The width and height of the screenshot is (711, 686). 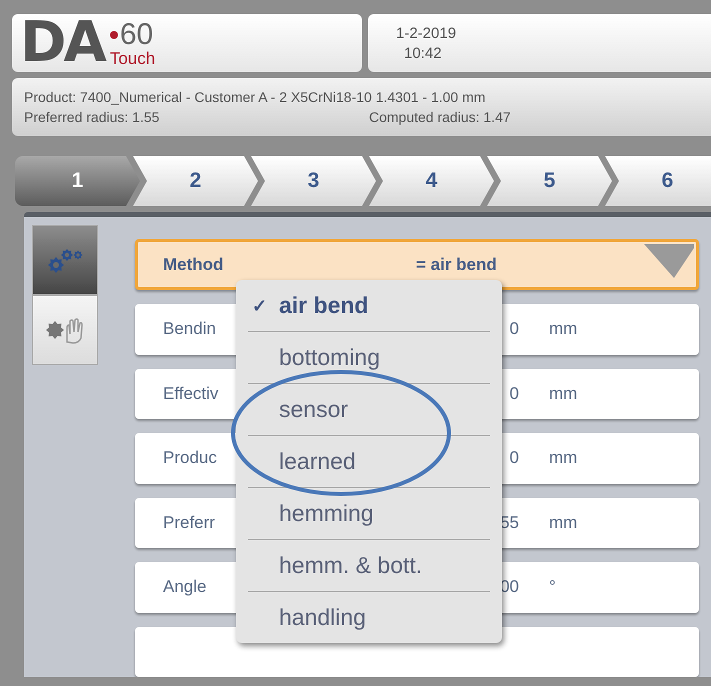 What do you see at coordinates (133, 58) in the screenshot?
I see `edition-label: Touch` at bounding box center [133, 58].